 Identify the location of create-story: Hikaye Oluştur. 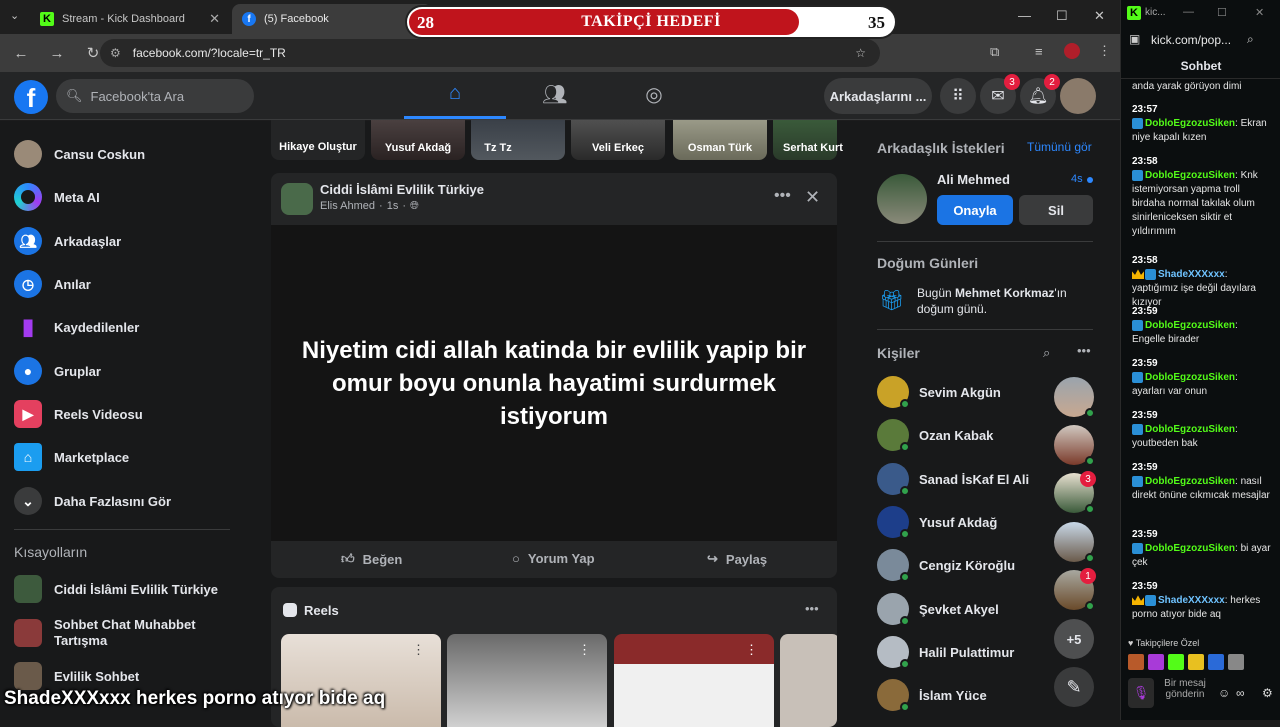
(318, 140).